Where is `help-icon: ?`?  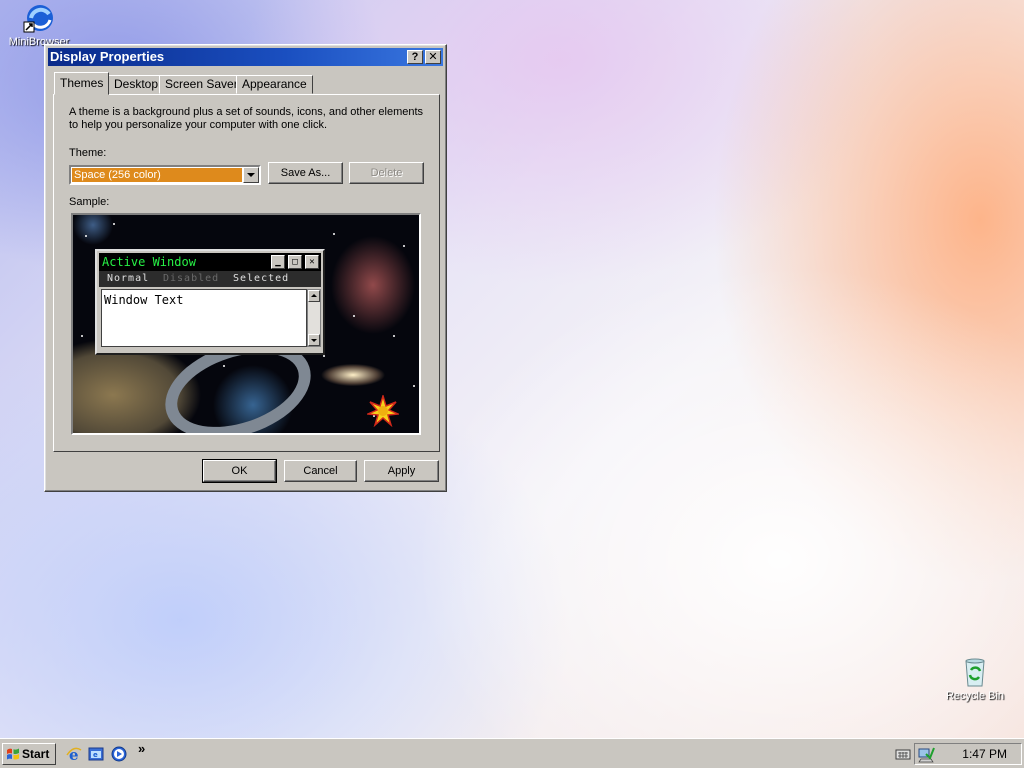 help-icon: ? is located at coordinates (415, 57).